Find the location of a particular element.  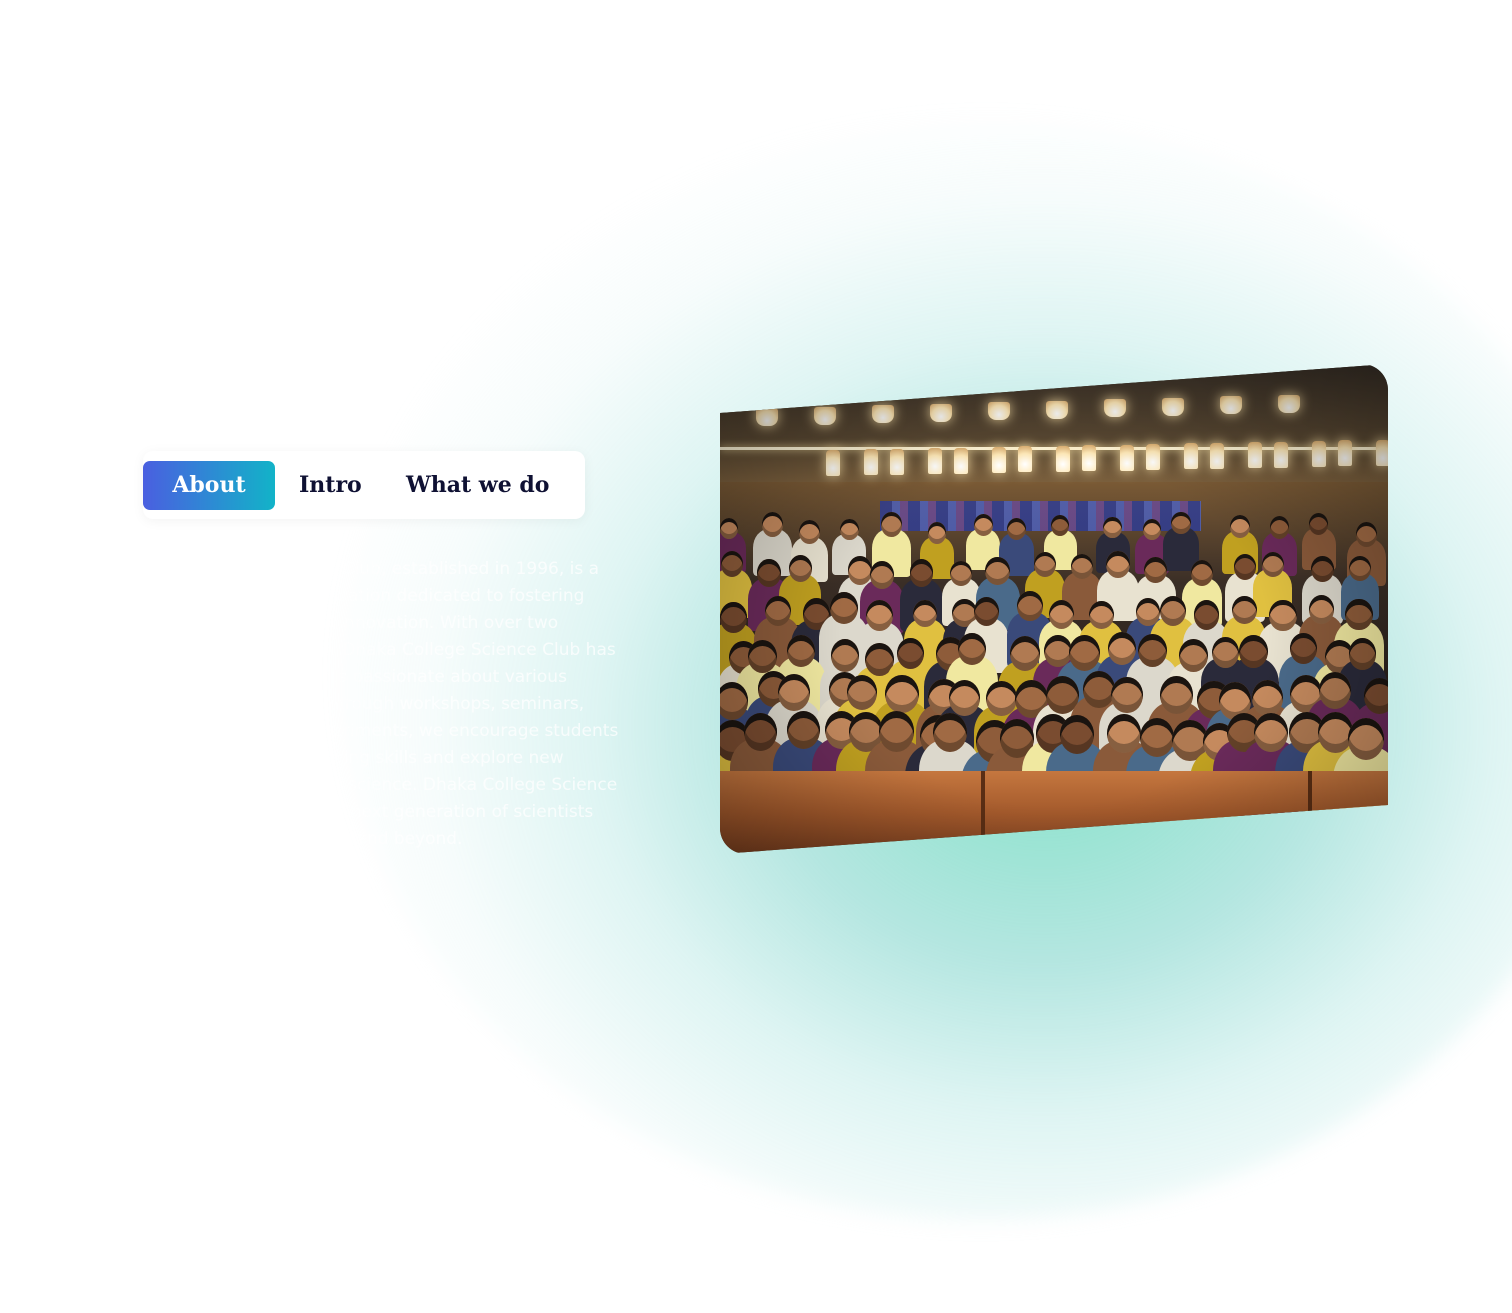

tab-bar: About Intro What we do is located at coordinates (364, 485).